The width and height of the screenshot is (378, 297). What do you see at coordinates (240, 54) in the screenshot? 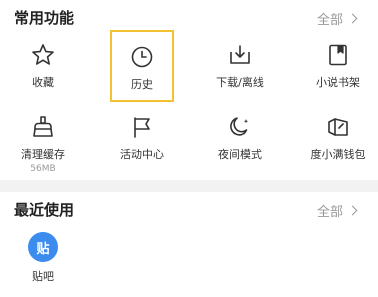
I see `download-icon` at bounding box center [240, 54].